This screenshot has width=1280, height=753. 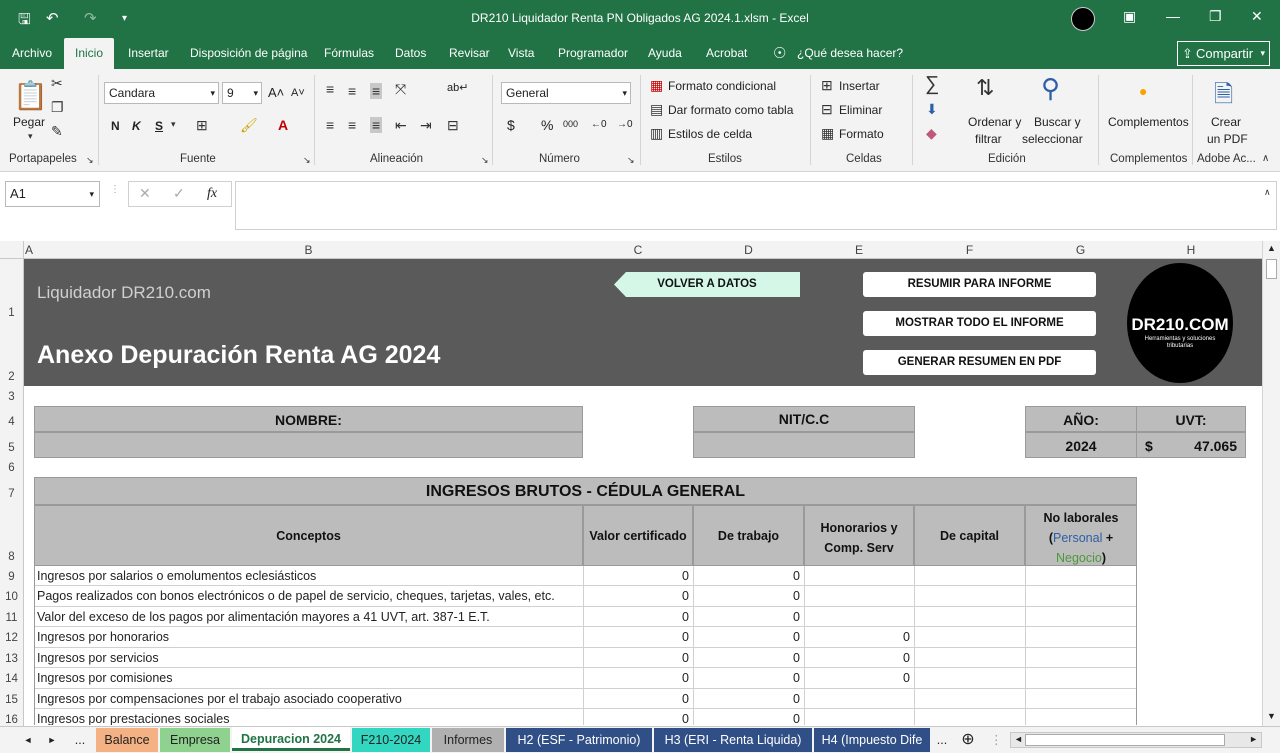 I want to click on sort-filter-button: Ordenar y, so click(x=994, y=122).